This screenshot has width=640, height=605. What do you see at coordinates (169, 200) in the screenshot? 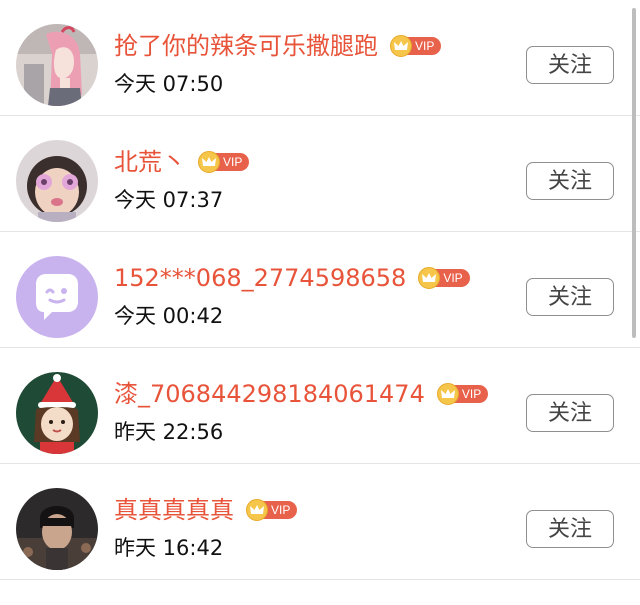
I see `follow-time: 今天 07:37` at bounding box center [169, 200].